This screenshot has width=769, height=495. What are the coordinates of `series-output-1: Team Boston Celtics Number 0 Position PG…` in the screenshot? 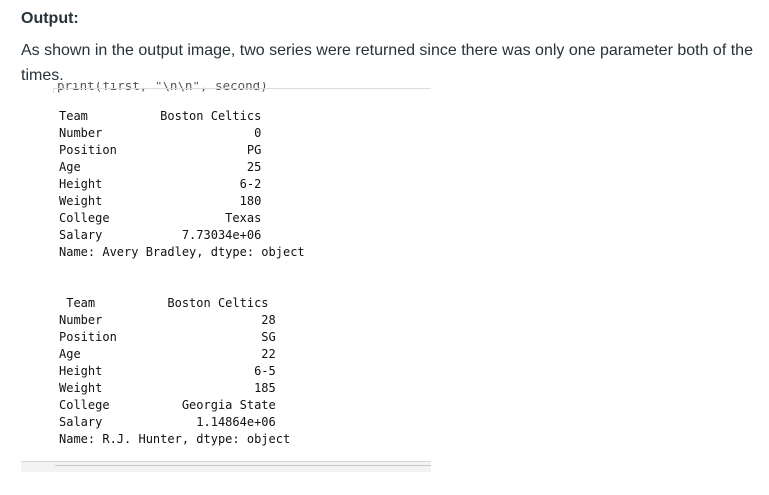 It's located at (182, 184).